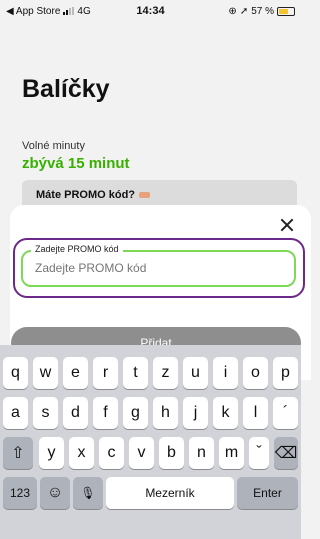 The image size is (320, 539). What do you see at coordinates (20, 493) in the screenshot?
I see `numbers-key: 123` at bounding box center [20, 493].